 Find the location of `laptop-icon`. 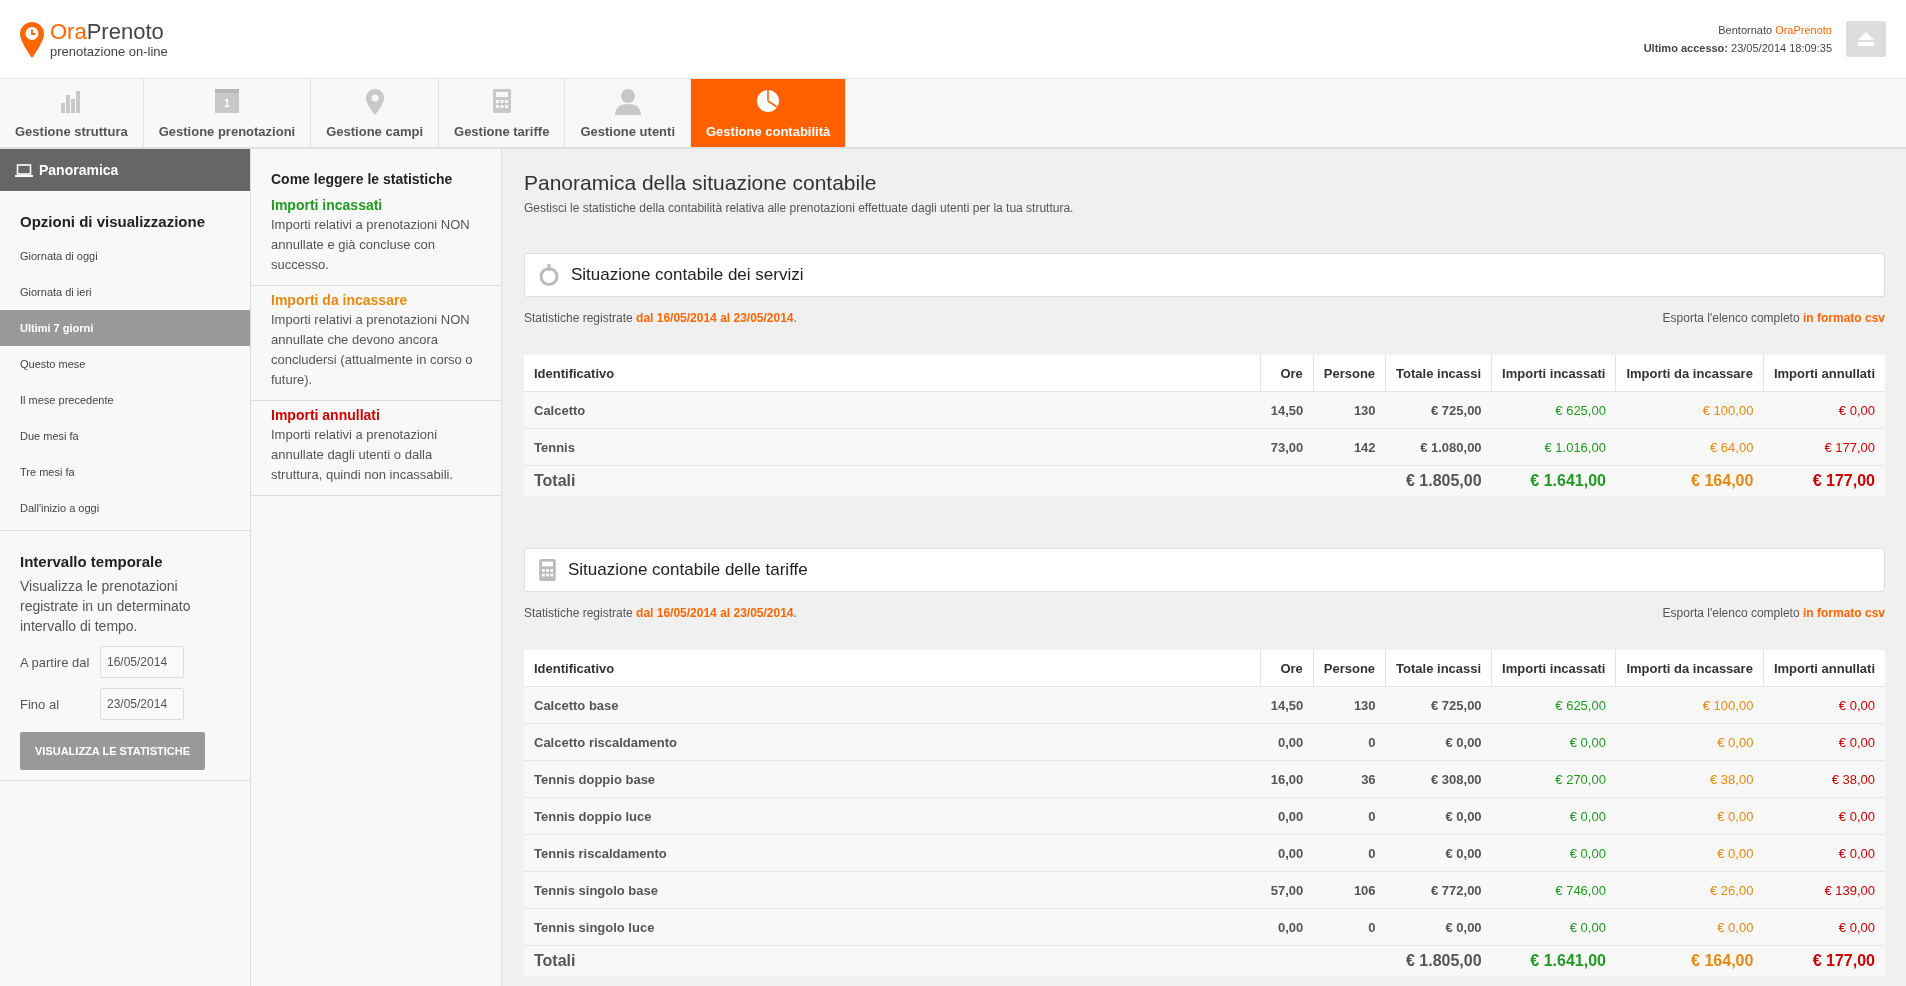

laptop-icon is located at coordinates (24, 170).